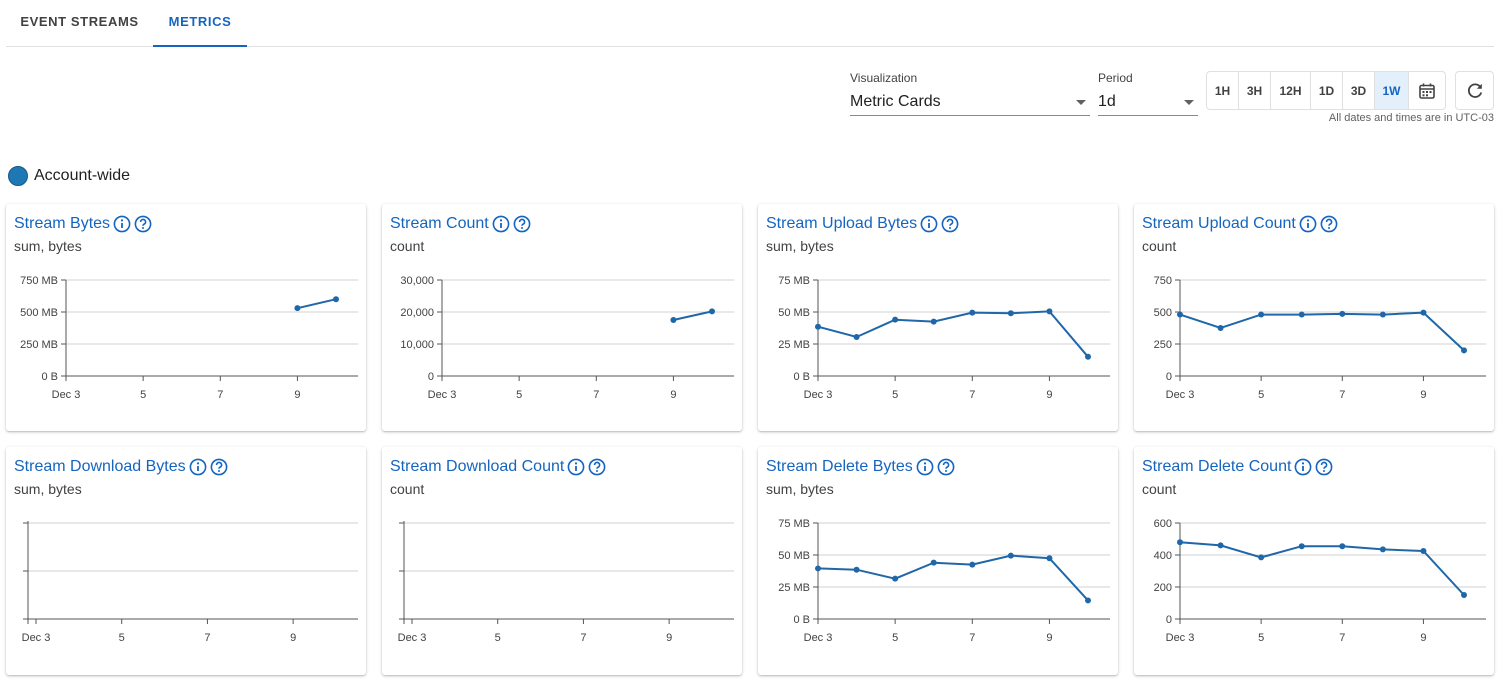  I want to click on metric-title: Stream Count, so click(460, 224).